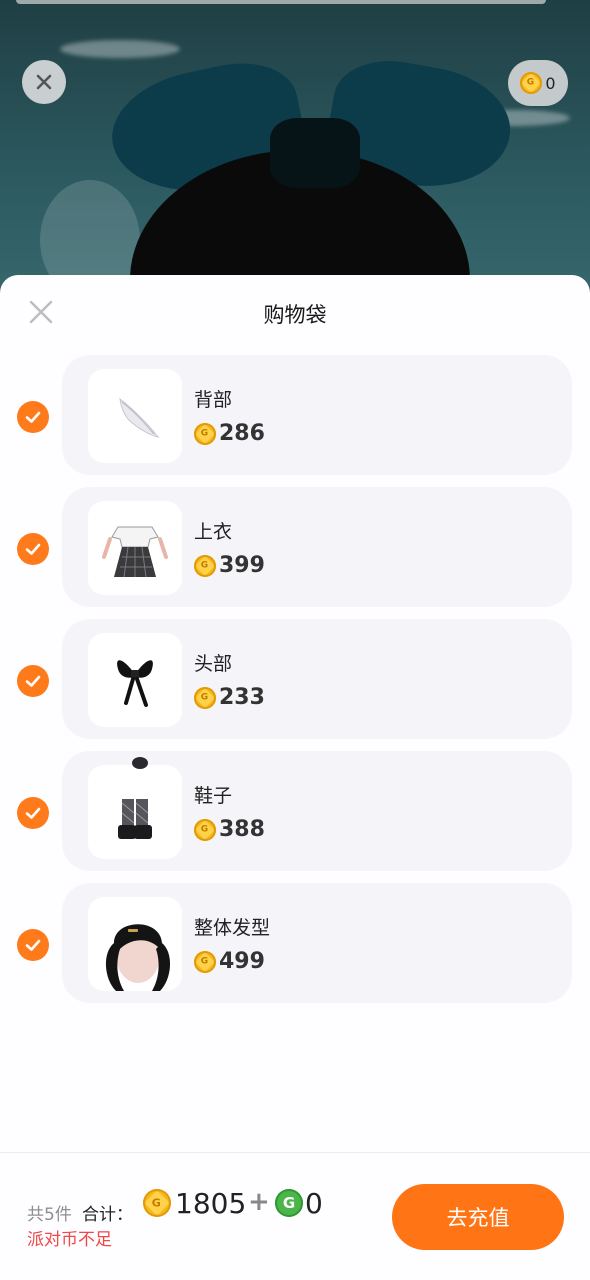 This screenshot has width=590, height=1280. I want to click on sheet-title: 购物袋, so click(295, 315).